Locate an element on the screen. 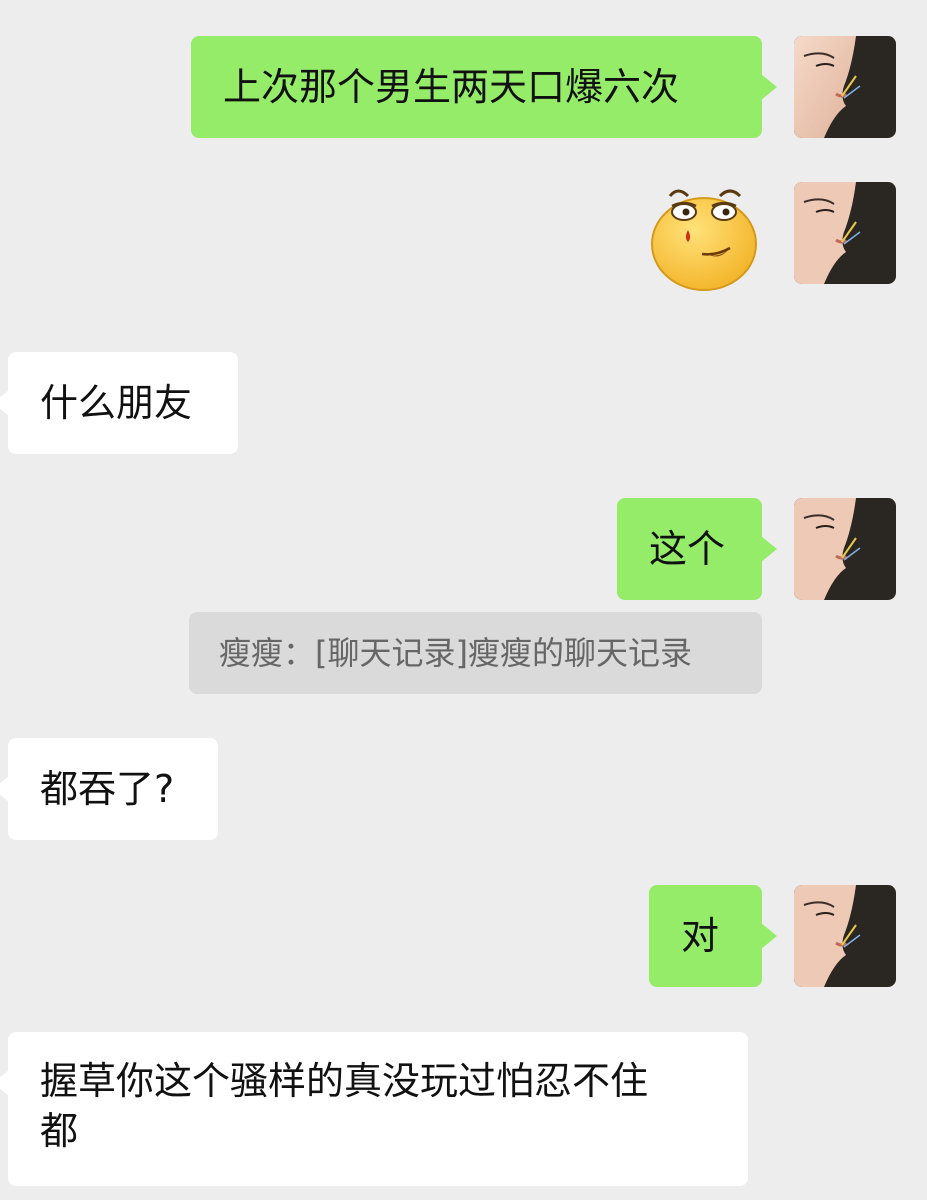 The image size is (927, 1200). received-message-bubble: 握草你这个骚样的真没玩过怕忍不住 都 is located at coordinates (374, 1109).